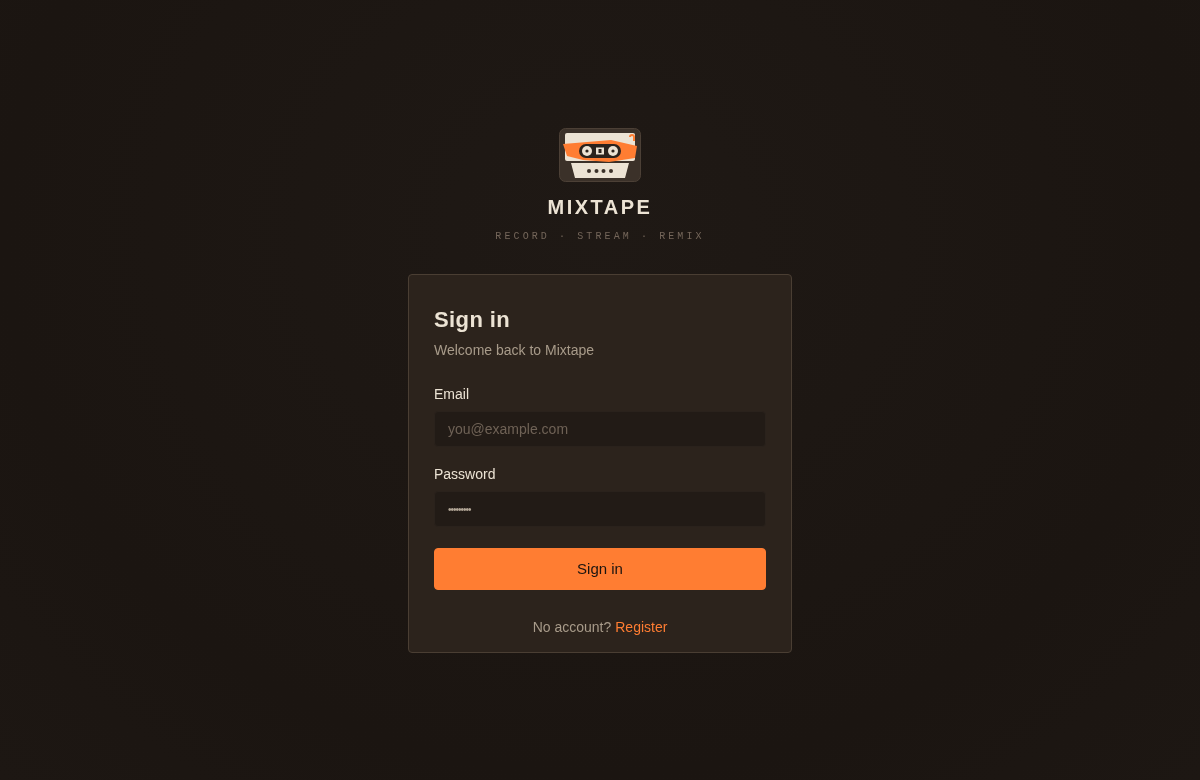 The width and height of the screenshot is (1200, 780). Describe the element at coordinates (600, 207) in the screenshot. I see `brand-name: MIXTAPE` at that location.